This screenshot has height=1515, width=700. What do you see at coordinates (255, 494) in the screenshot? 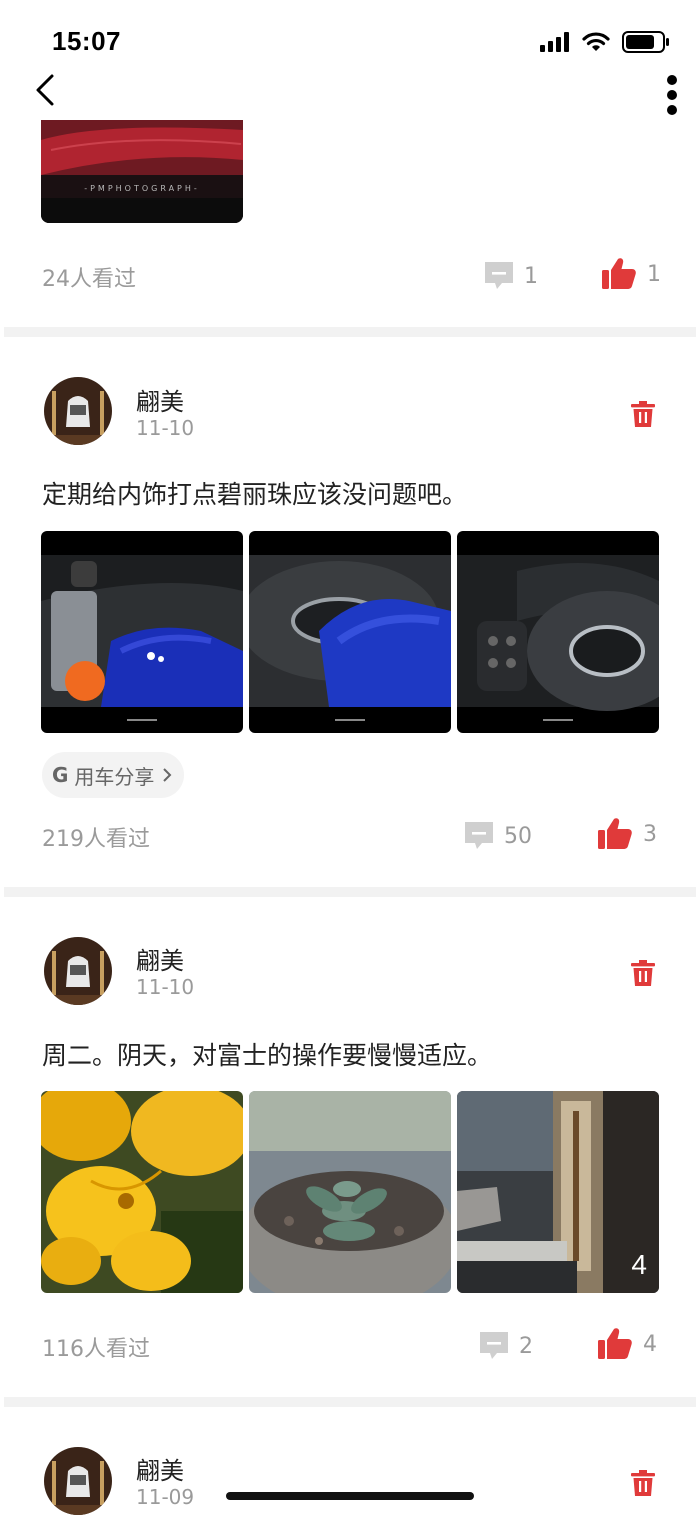
I see `post-text: 定期给内饰打点碧丽珠应该没问题吧。` at bounding box center [255, 494].